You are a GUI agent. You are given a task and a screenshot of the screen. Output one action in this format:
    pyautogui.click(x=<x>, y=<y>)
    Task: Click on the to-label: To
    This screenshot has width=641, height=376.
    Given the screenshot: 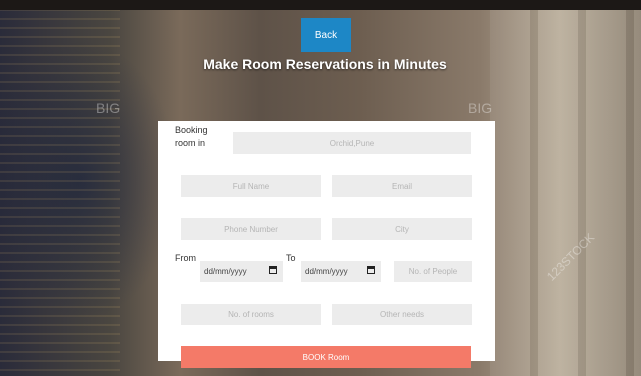 What is the action you would take?
    pyautogui.click(x=291, y=258)
    